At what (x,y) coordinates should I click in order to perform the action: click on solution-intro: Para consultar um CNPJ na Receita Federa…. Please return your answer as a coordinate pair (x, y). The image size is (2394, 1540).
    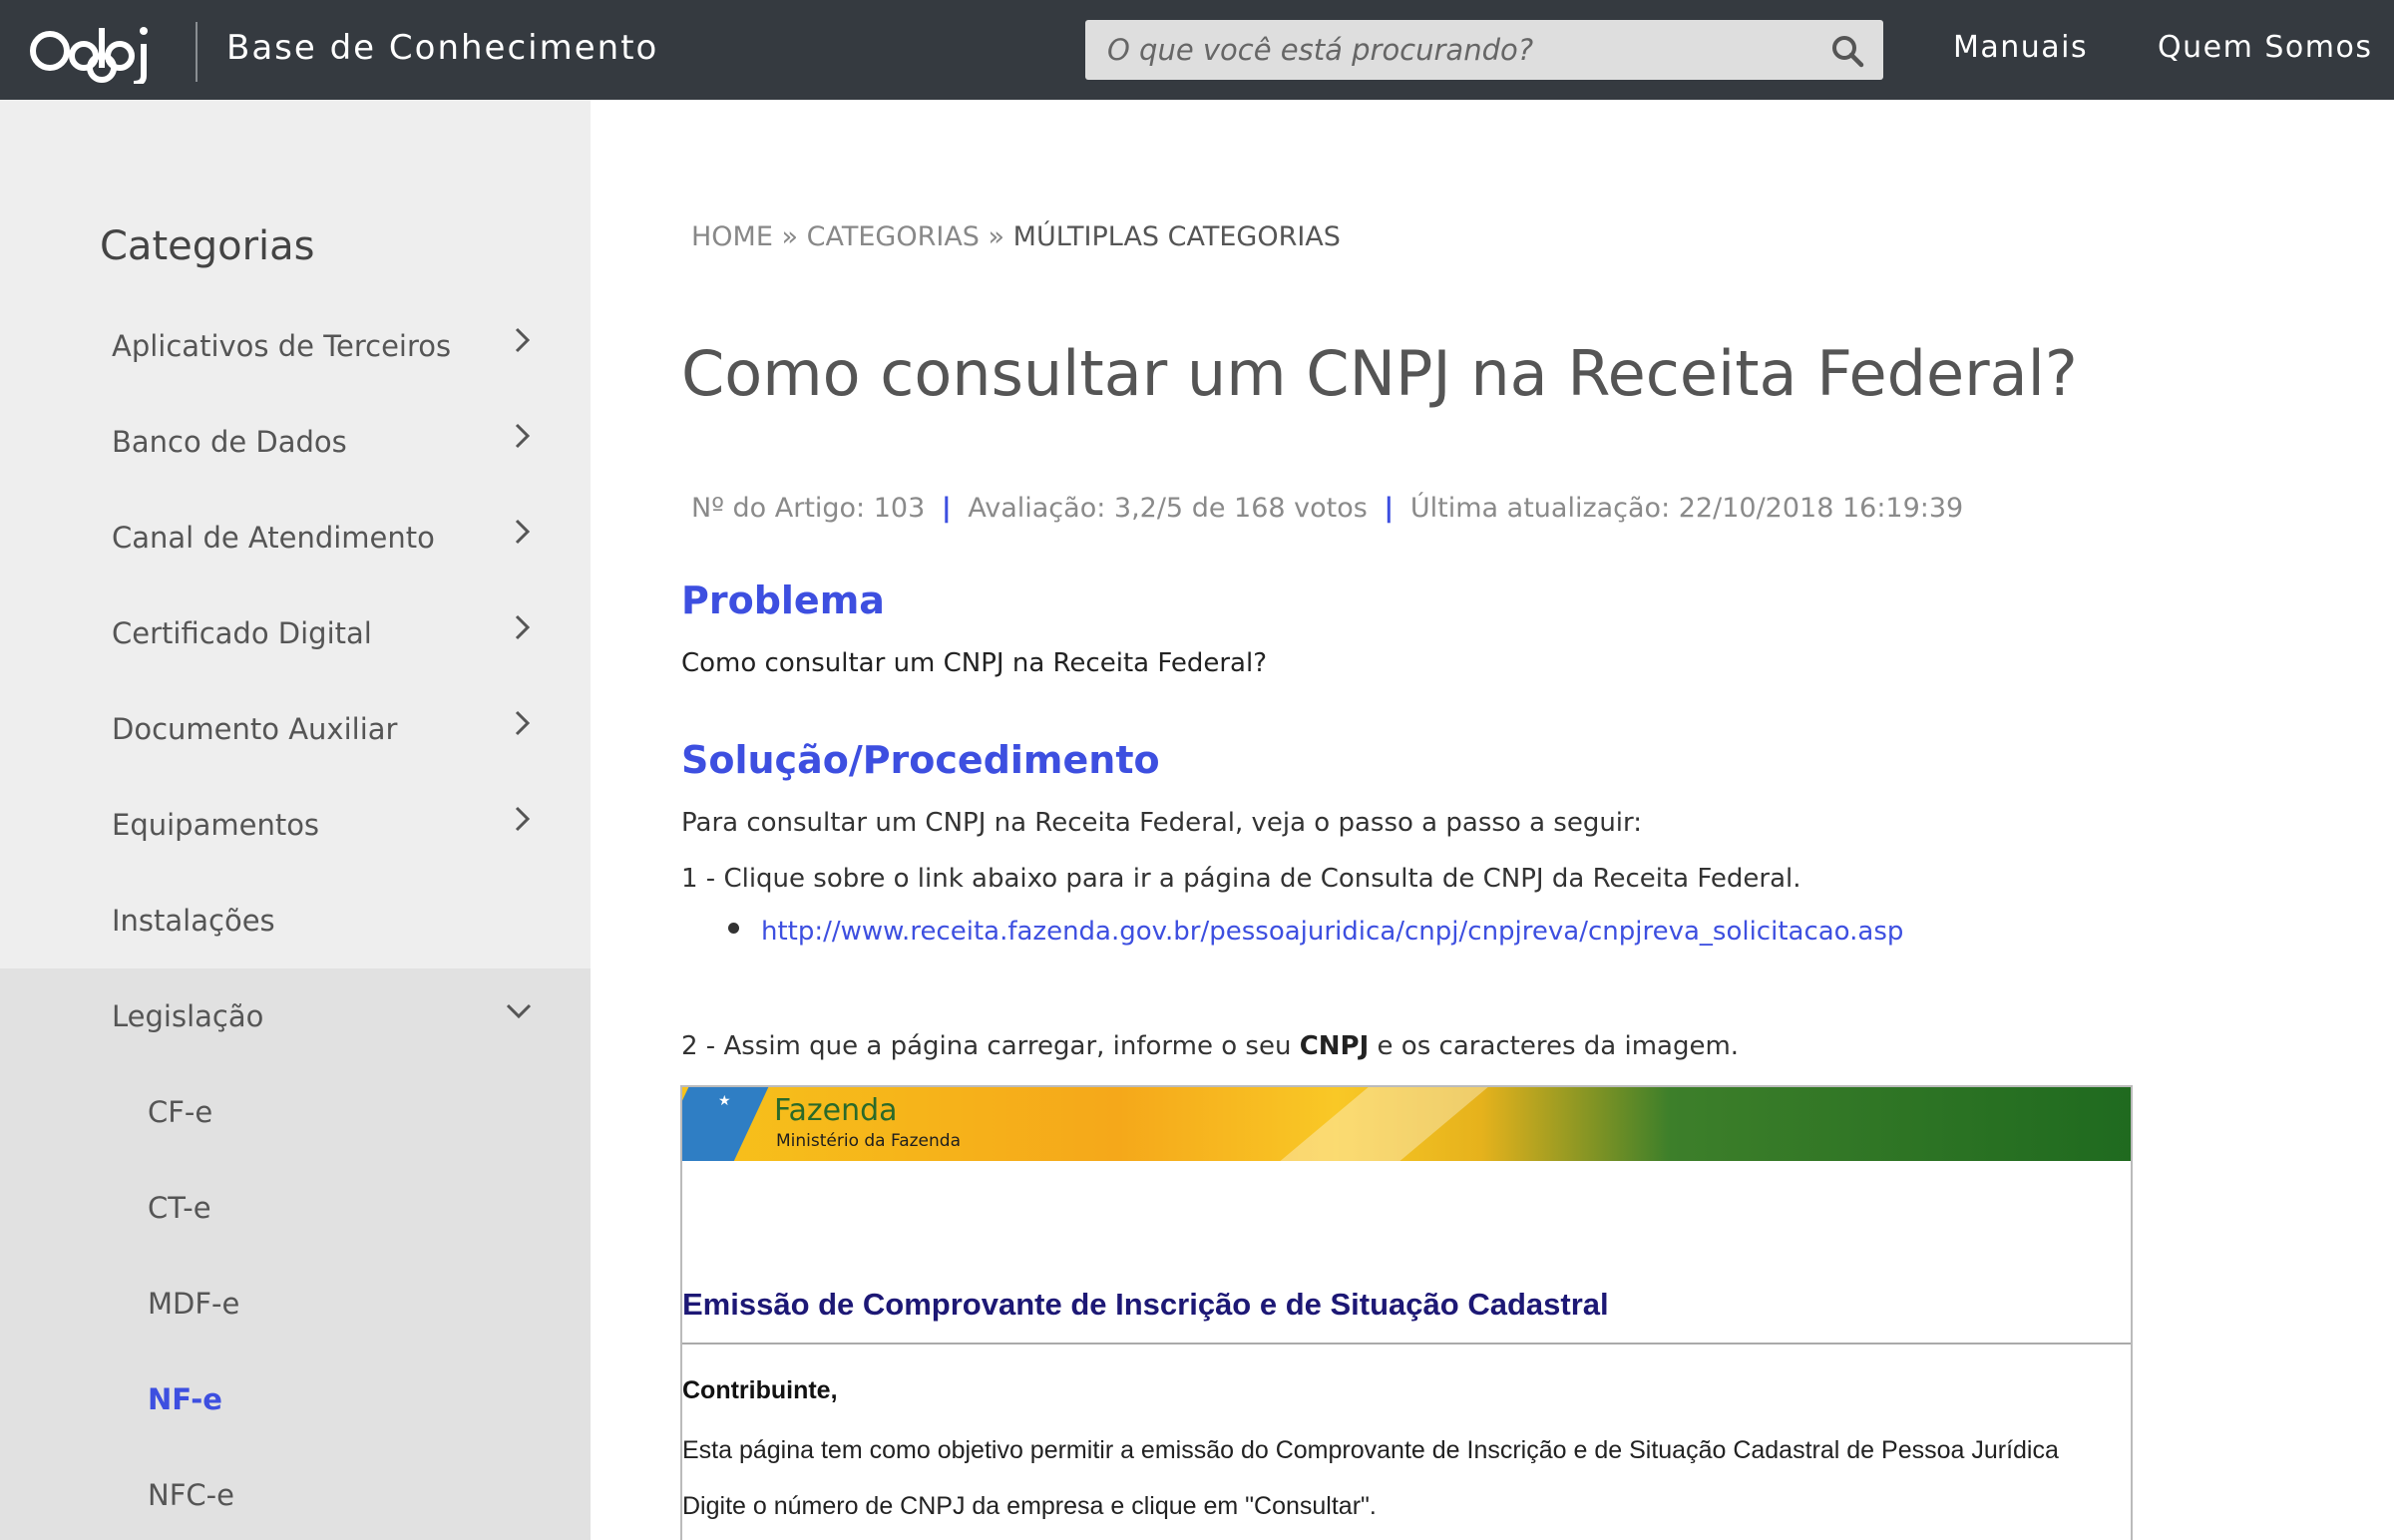
    Looking at the image, I should click on (1162, 823).